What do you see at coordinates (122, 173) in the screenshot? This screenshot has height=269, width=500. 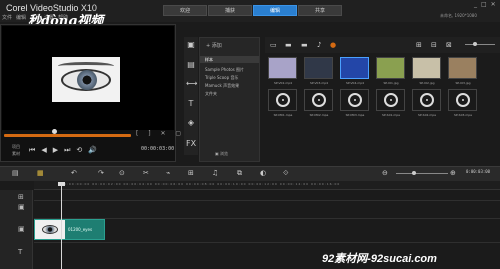 I see `record-icon: ⊙` at bounding box center [122, 173].